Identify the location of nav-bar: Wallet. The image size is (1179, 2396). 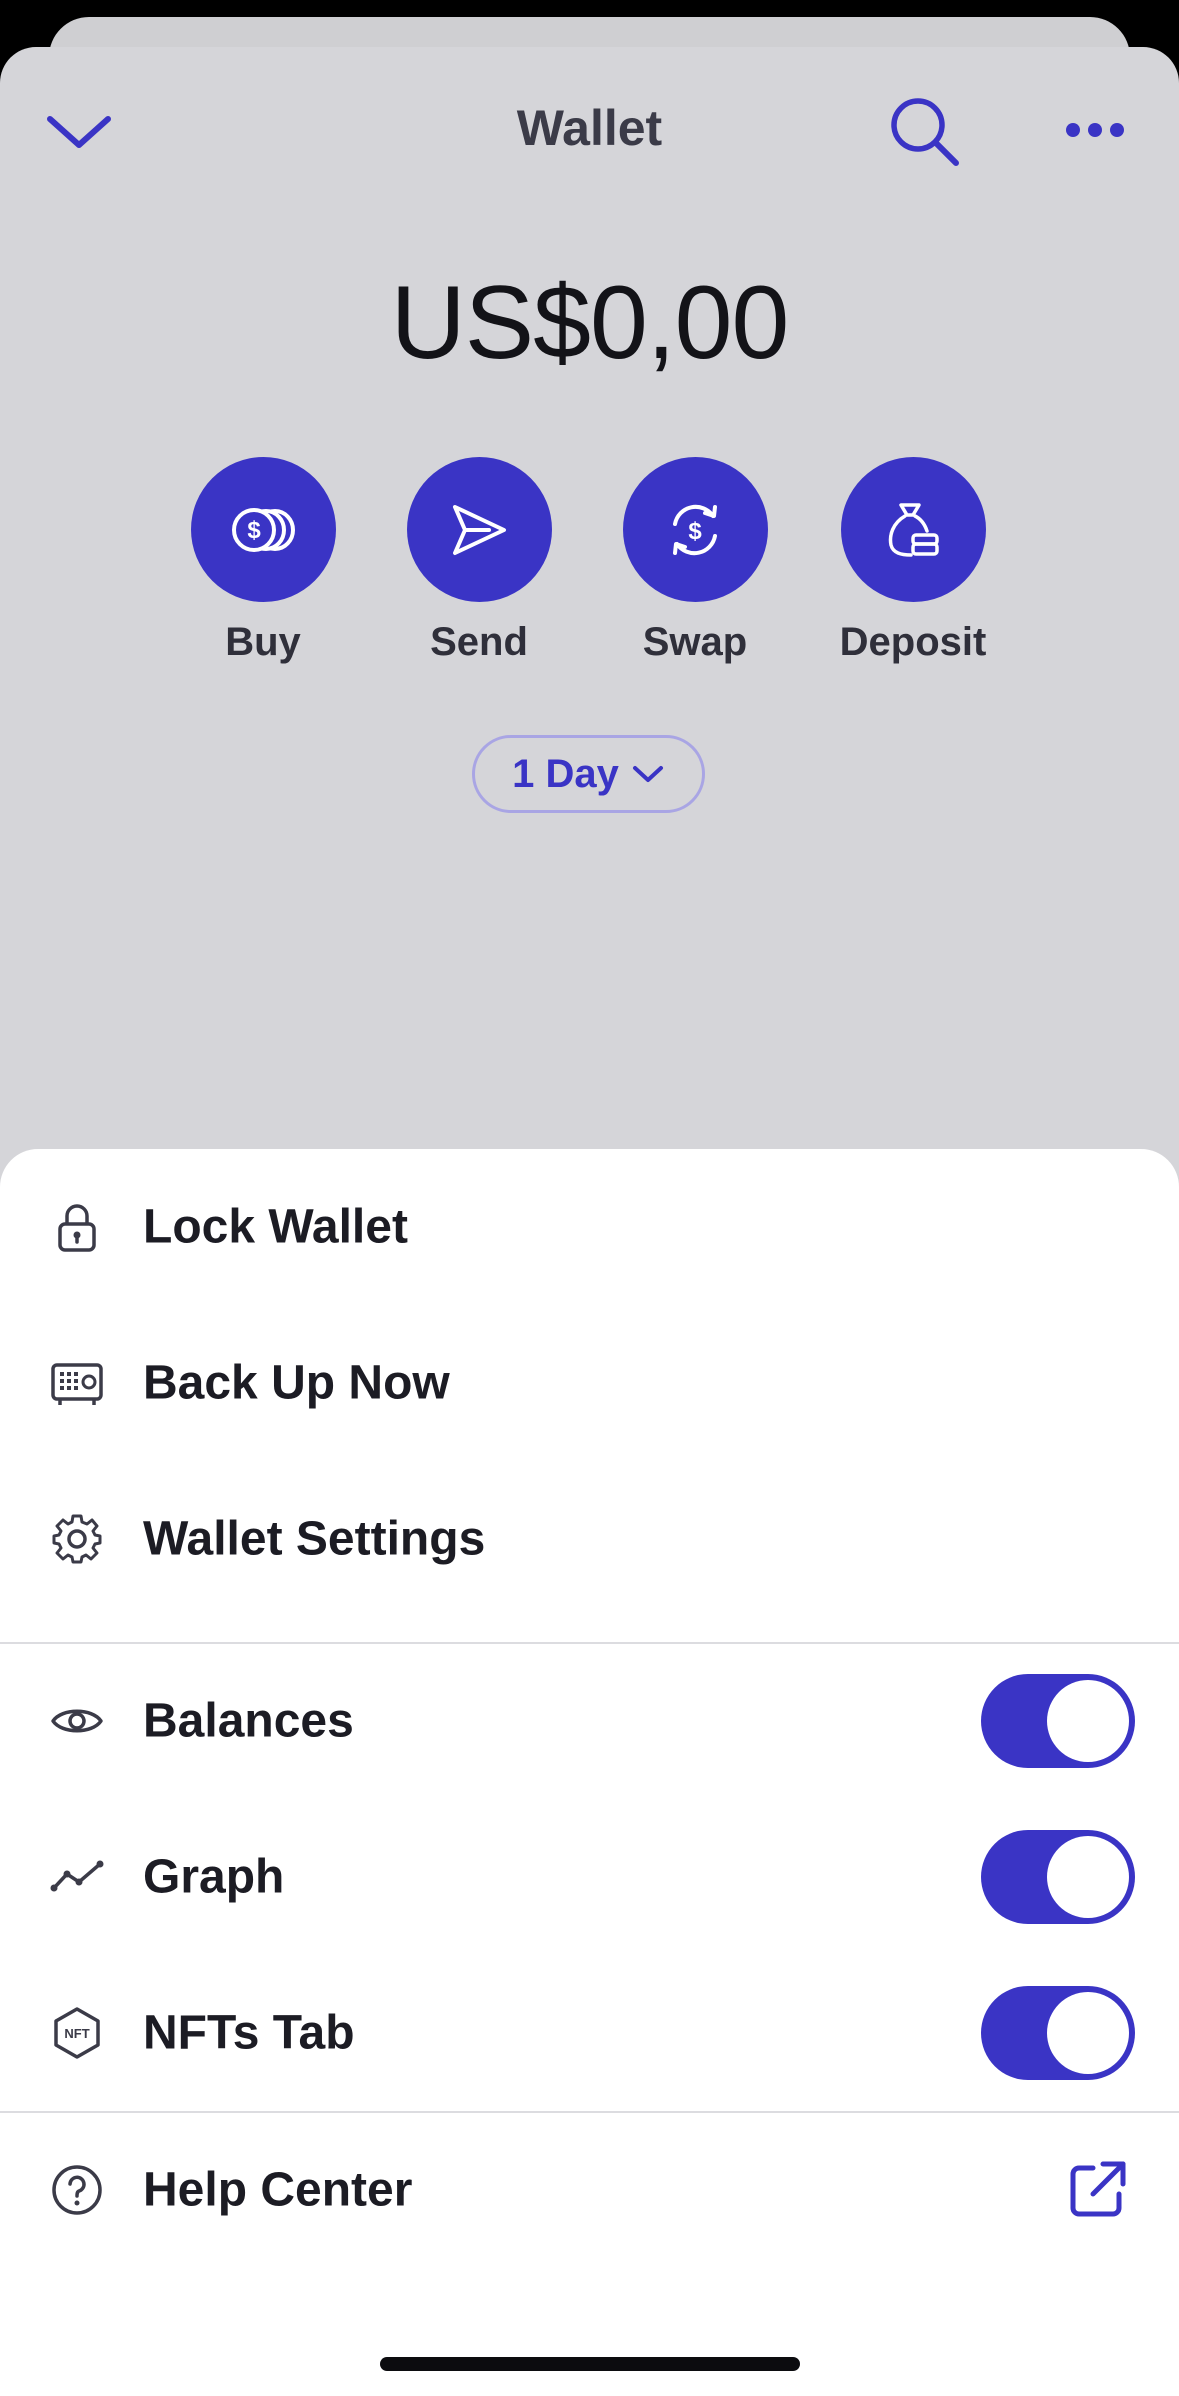
(589, 132).